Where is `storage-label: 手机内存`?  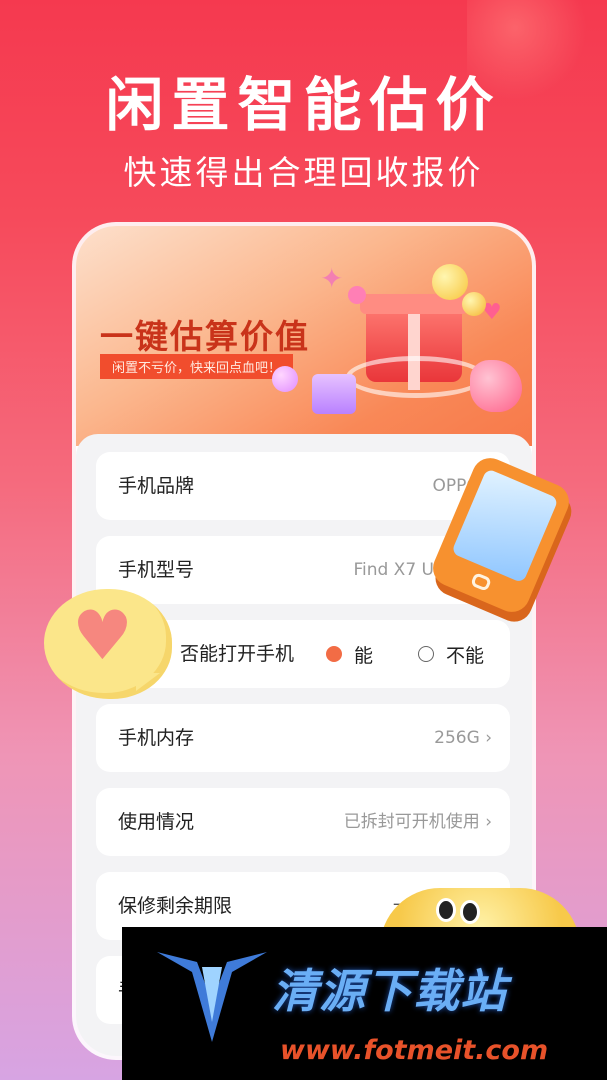 storage-label: 手机内存 is located at coordinates (156, 738).